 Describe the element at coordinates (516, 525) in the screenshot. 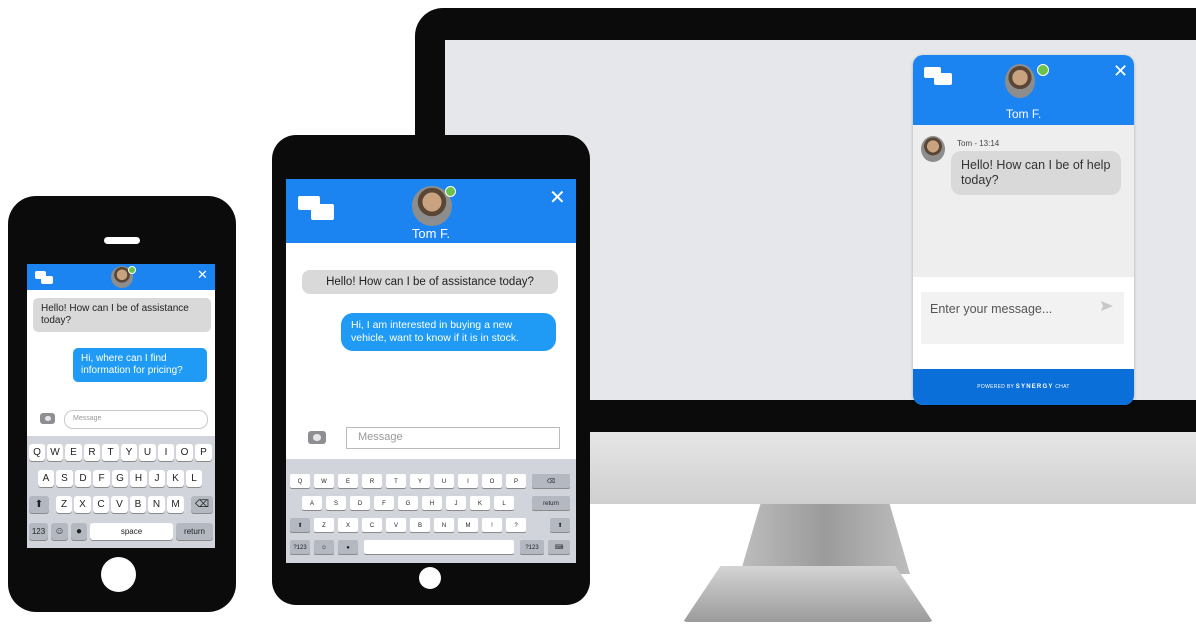

I see `key-question: ?` at that location.